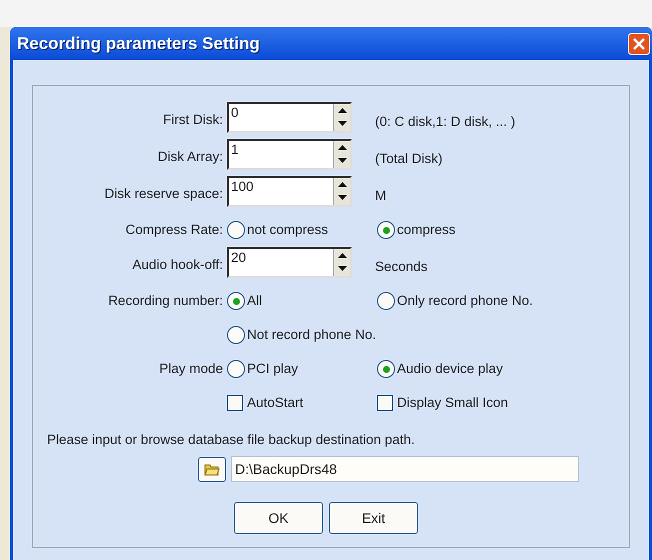 This screenshot has width=652, height=560. What do you see at coordinates (401, 267) in the screenshot?
I see `unit-note: Seconds` at bounding box center [401, 267].